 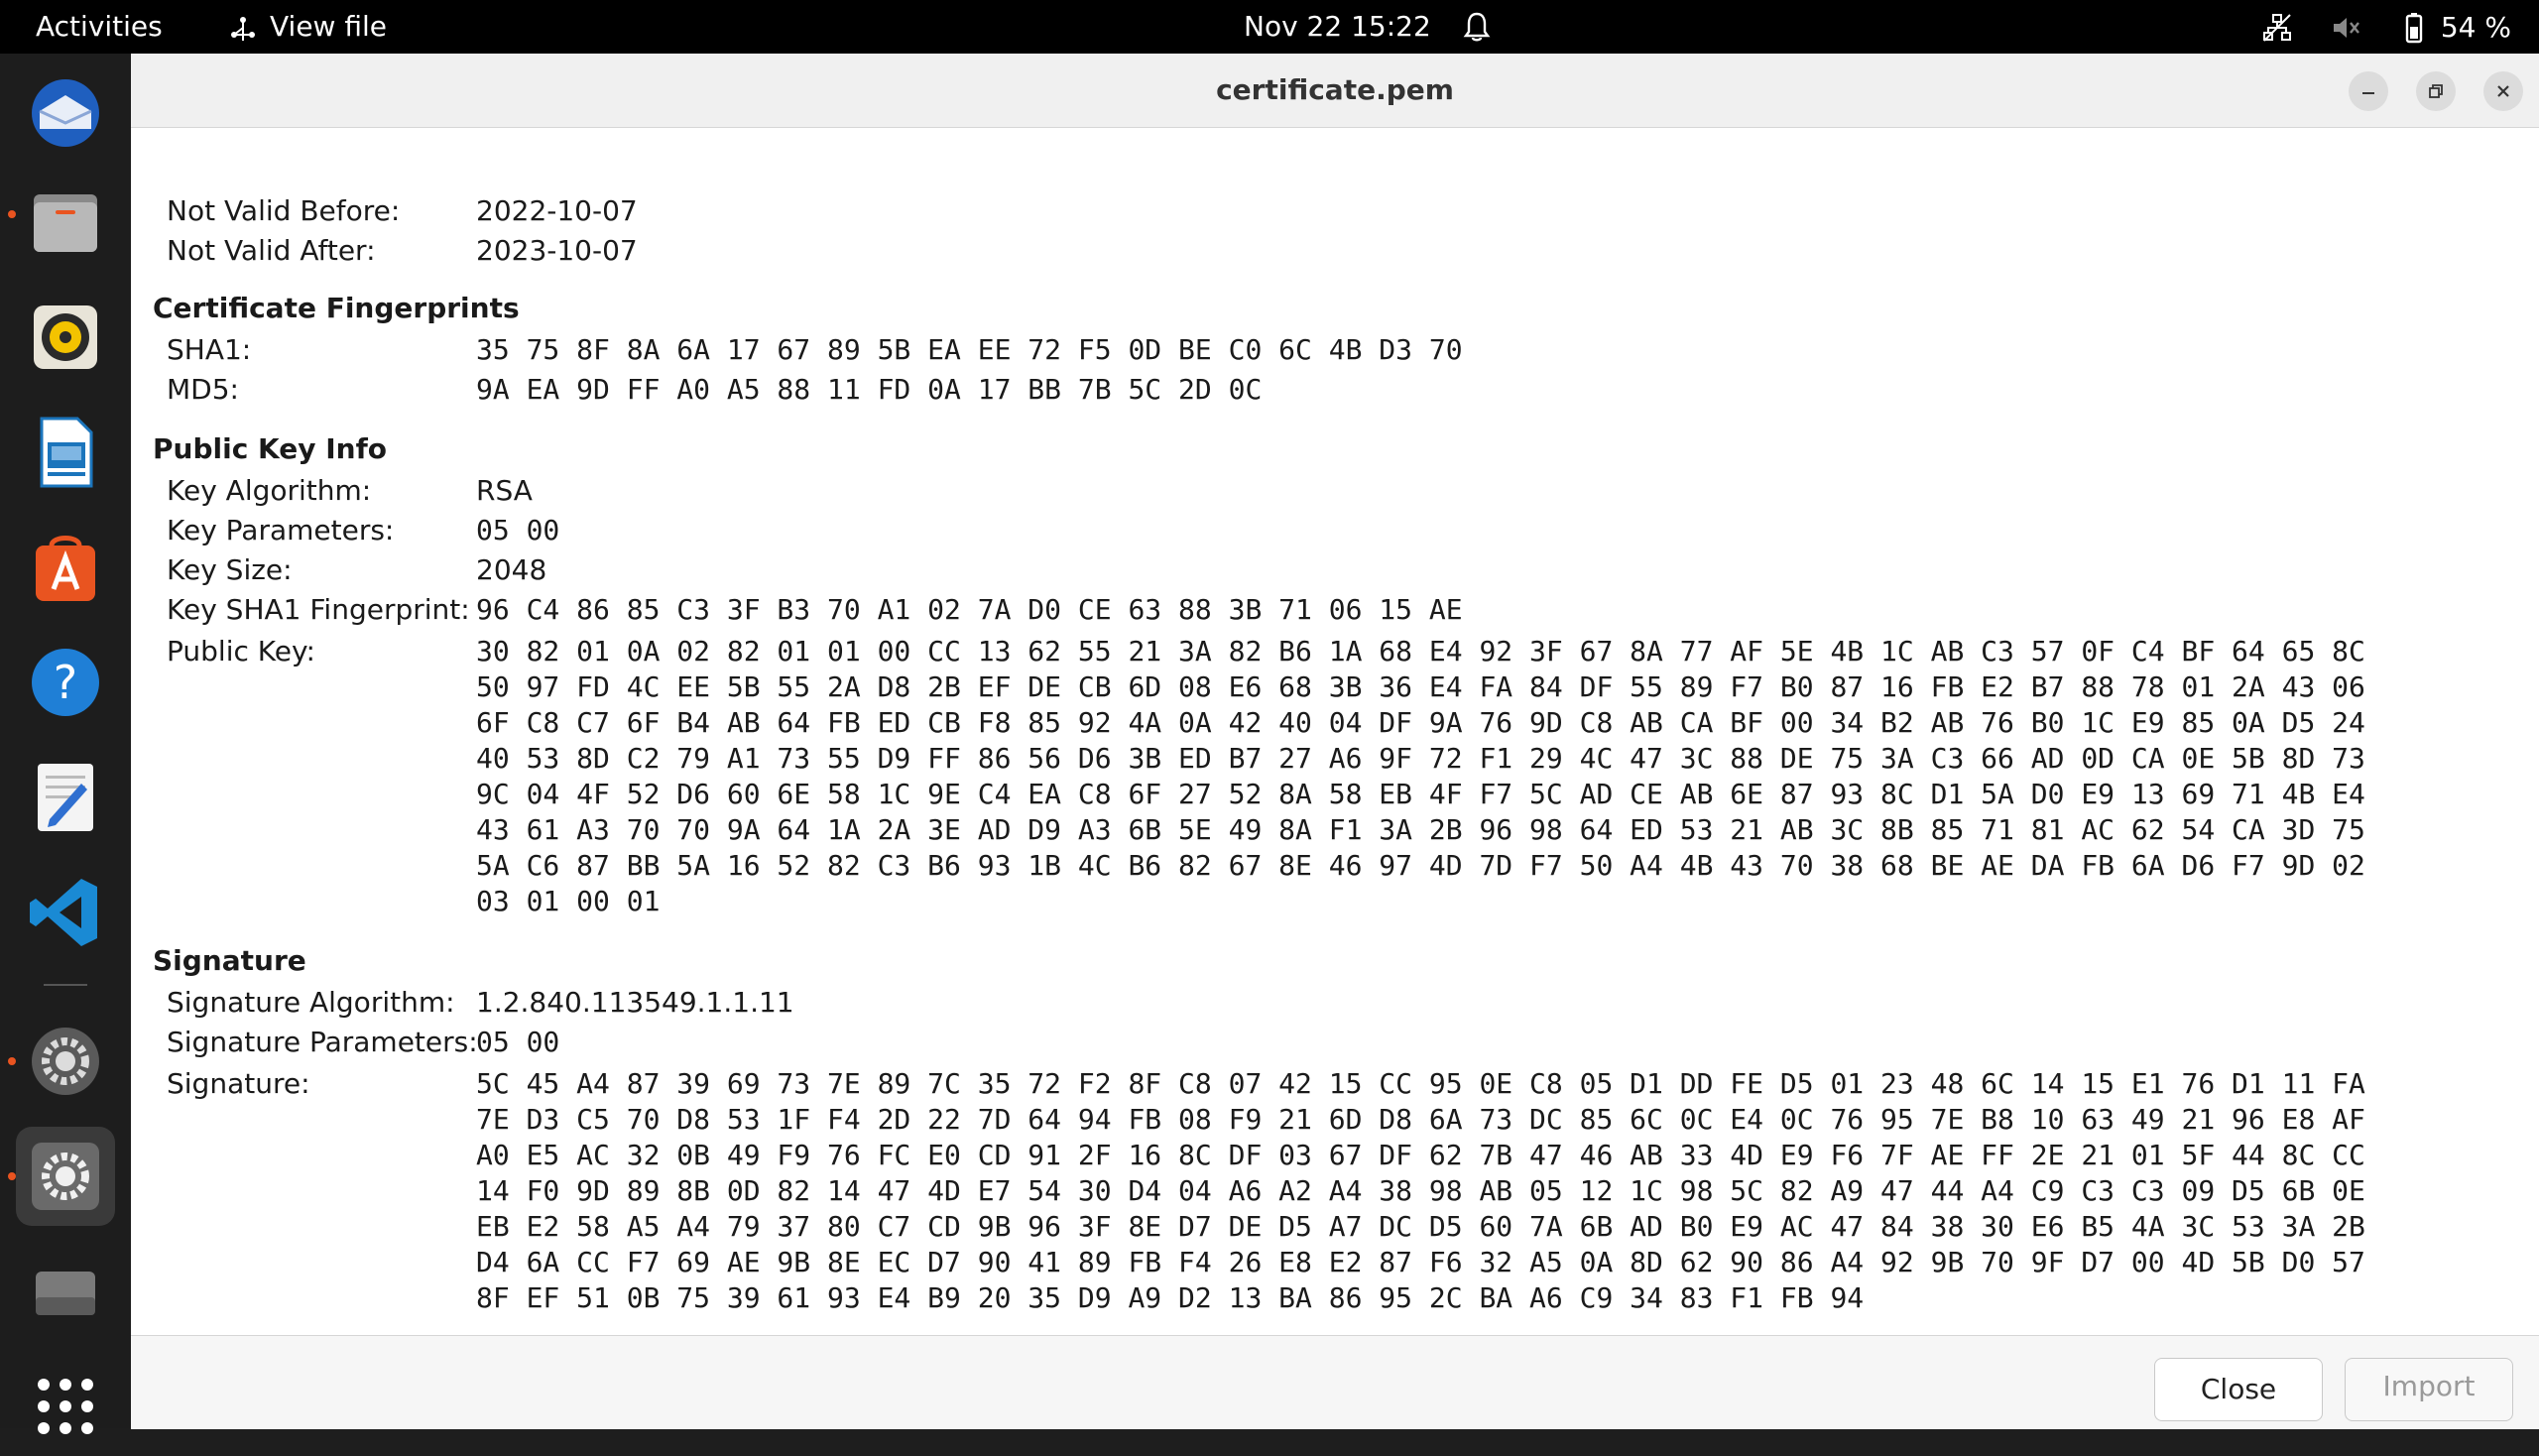 I want to click on not-valid-before-label: Not Valid Before:, so click(x=284, y=210).